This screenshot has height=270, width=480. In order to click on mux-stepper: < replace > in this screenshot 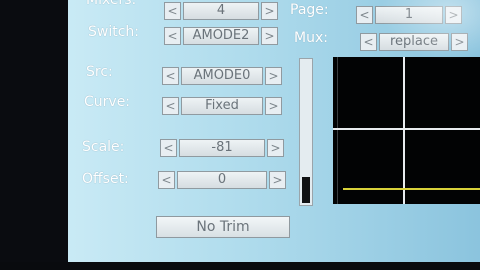, I will do `click(414, 42)`.